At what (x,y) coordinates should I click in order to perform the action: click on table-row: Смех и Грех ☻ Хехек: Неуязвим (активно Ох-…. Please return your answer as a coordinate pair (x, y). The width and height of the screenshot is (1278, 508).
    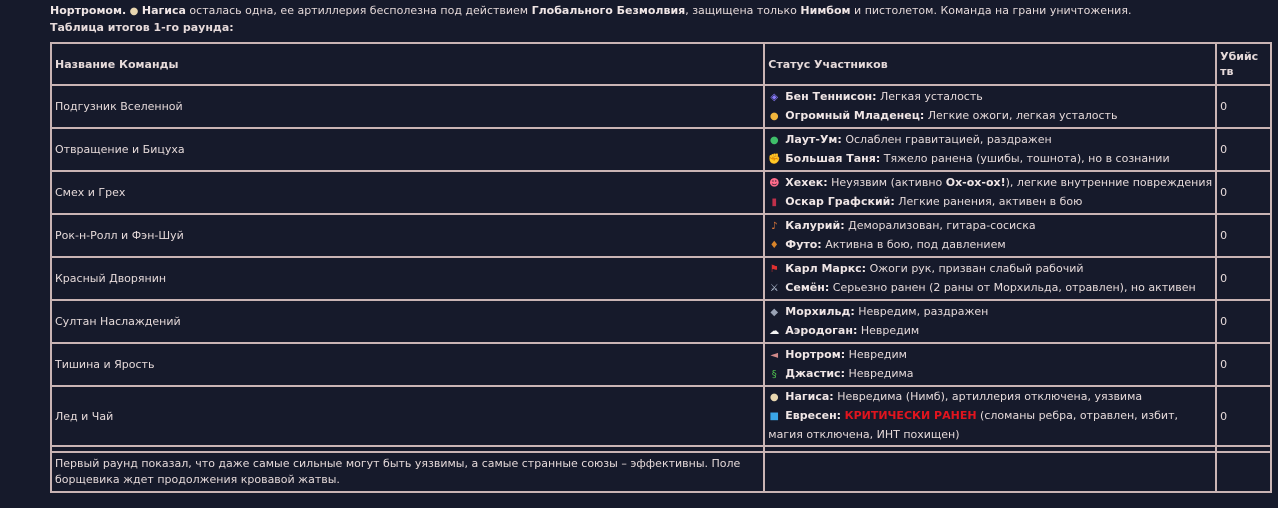
    Looking at the image, I should click on (661, 192).